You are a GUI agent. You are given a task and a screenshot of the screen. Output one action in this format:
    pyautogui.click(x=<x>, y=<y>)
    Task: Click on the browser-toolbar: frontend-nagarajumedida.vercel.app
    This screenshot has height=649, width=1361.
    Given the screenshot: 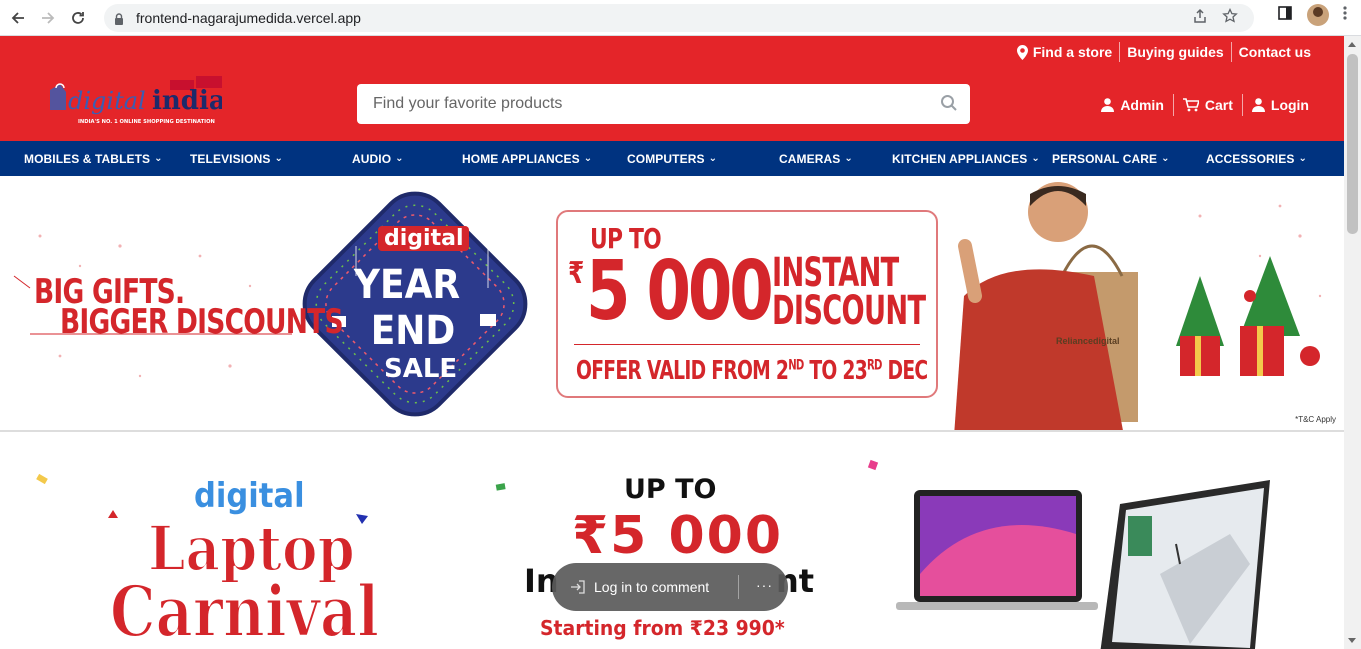 What is the action you would take?
    pyautogui.click(x=680, y=18)
    